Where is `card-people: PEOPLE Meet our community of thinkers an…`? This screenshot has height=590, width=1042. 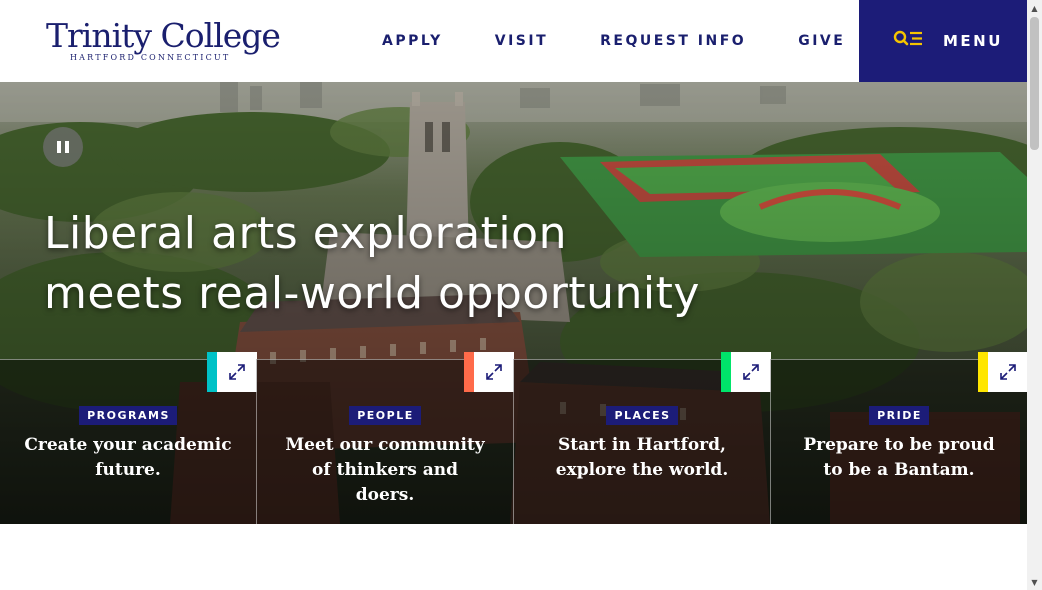
card-people: PEOPLE Meet our community of thinkers an… is located at coordinates (385, 438).